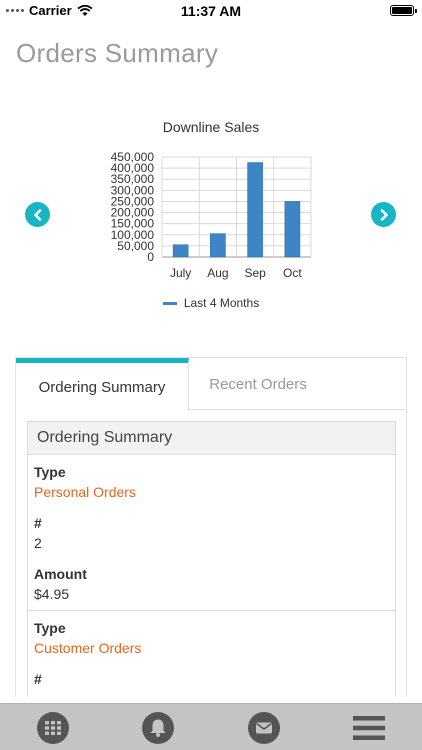  What do you see at coordinates (60, 574) in the screenshot?
I see `amount-label: Amount` at bounding box center [60, 574].